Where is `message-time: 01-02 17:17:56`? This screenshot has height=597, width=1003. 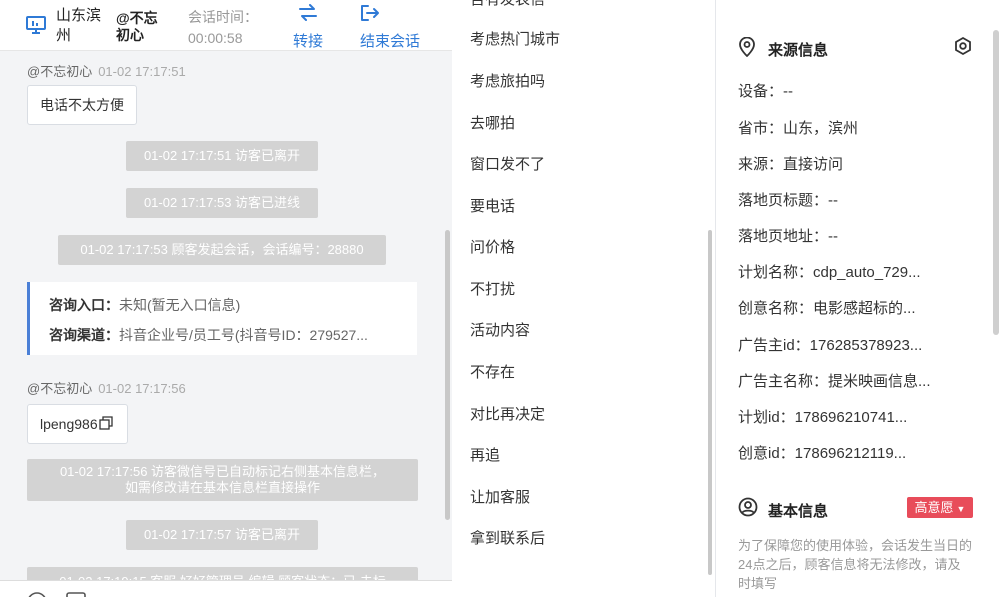 message-time: 01-02 17:17:56 is located at coordinates (142, 388).